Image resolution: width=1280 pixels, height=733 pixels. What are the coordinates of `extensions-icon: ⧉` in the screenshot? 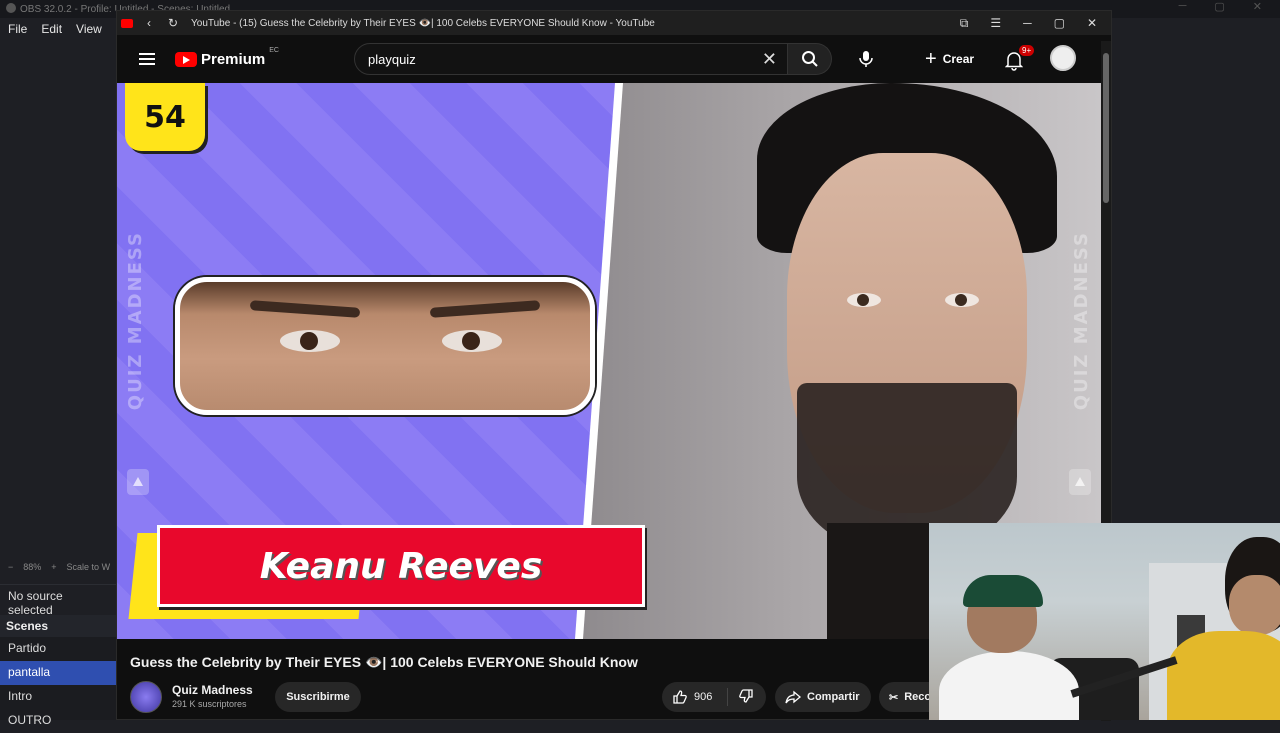 It's located at (964, 23).